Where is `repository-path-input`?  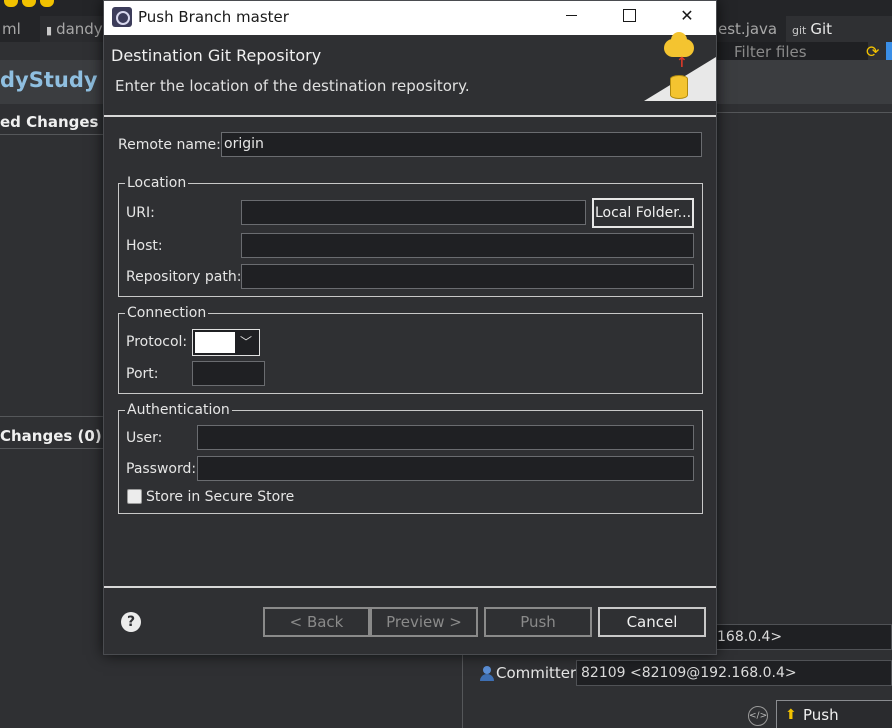 repository-path-input is located at coordinates (467, 276).